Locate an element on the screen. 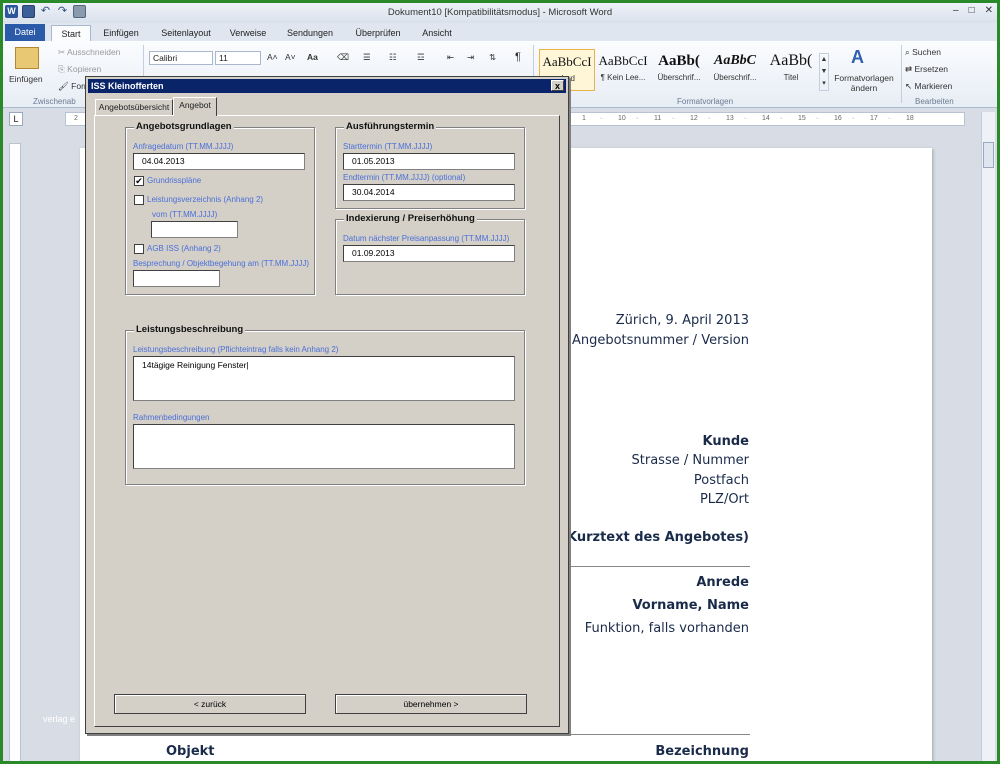 The width and height of the screenshot is (1000, 764). vertical-ruler is located at coordinates (15, 452).